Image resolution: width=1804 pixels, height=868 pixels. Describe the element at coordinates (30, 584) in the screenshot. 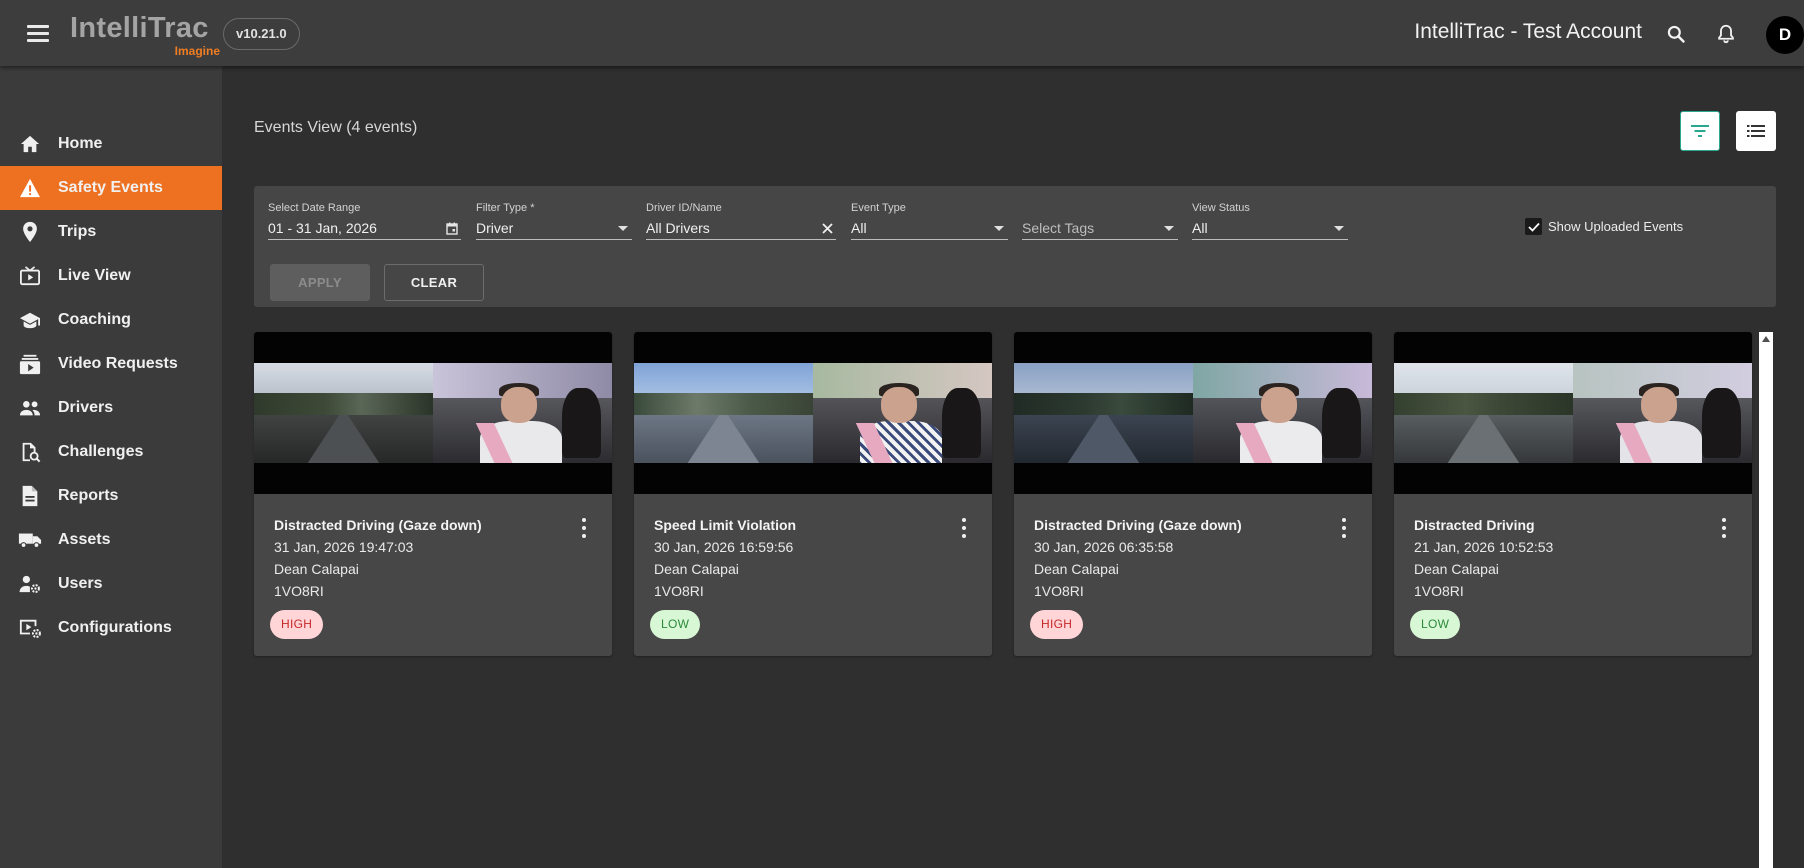

I see `user-settings-icon` at that location.